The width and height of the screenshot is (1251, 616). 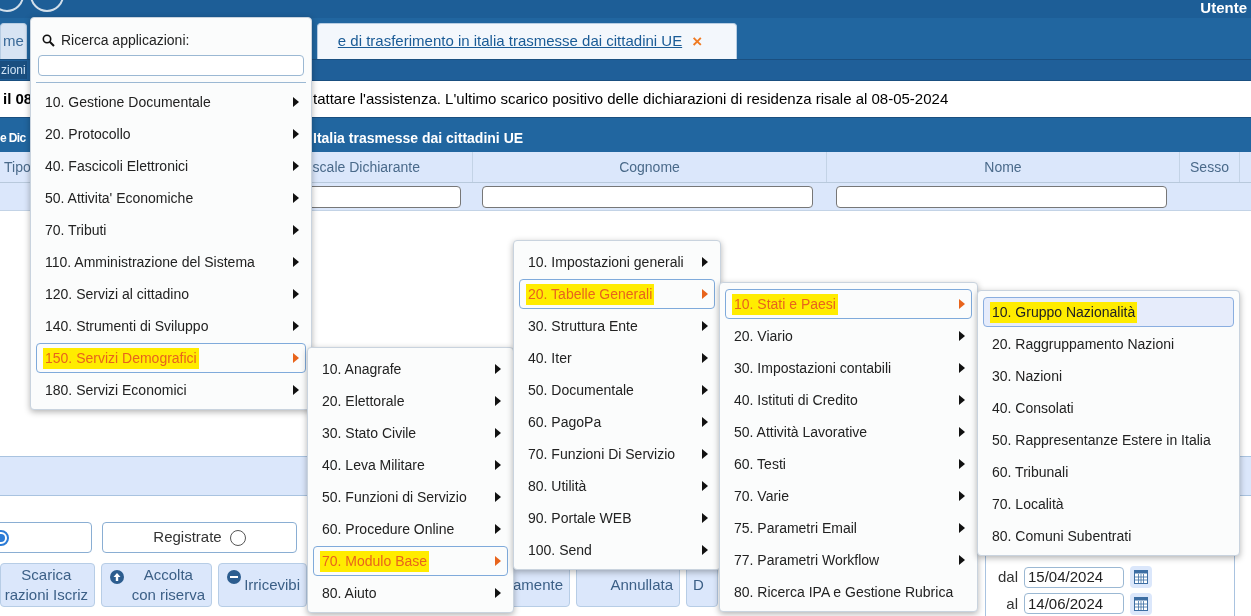 What do you see at coordinates (171, 230) in the screenshot?
I see `menu-item: 70. Tributi` at bounding box center [171, 230].